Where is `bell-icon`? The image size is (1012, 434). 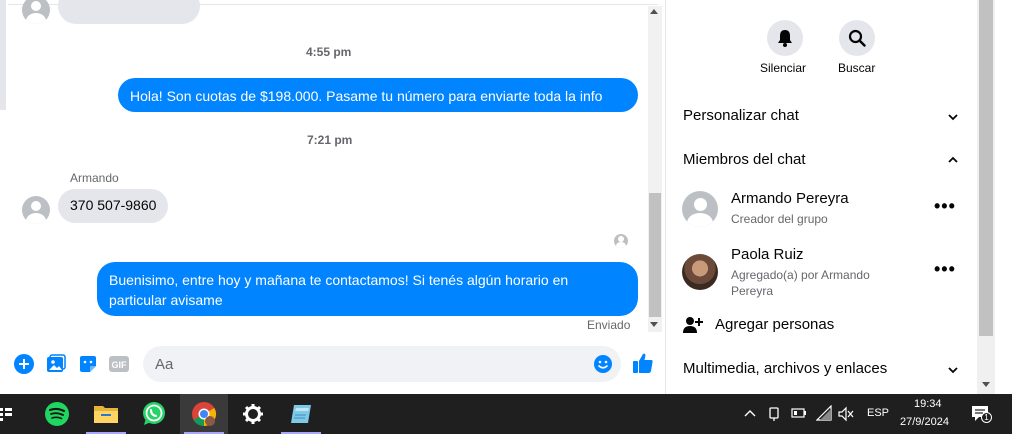 bell-icon is located at coordinates (785, 38).